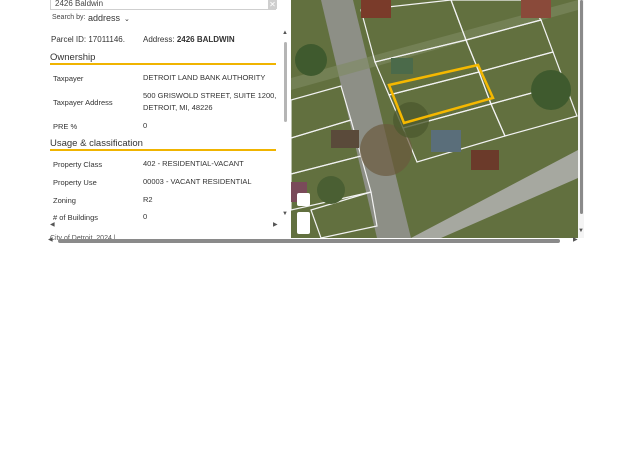 The image size is (640, 460). What do you see at coordinates (285, 33) in the screenshot?
I see `scroll-up-icon: ▲` at bounding box center [285, 33].